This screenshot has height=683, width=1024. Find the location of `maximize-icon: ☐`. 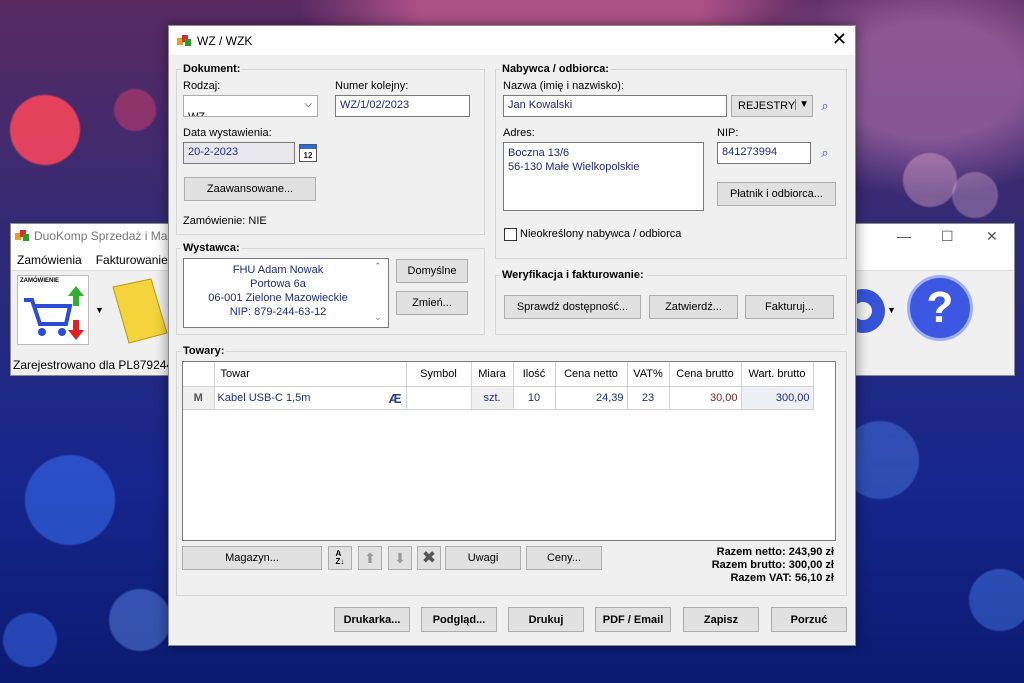

maximize-icon: ☐ is located at coordinates (947, 236).